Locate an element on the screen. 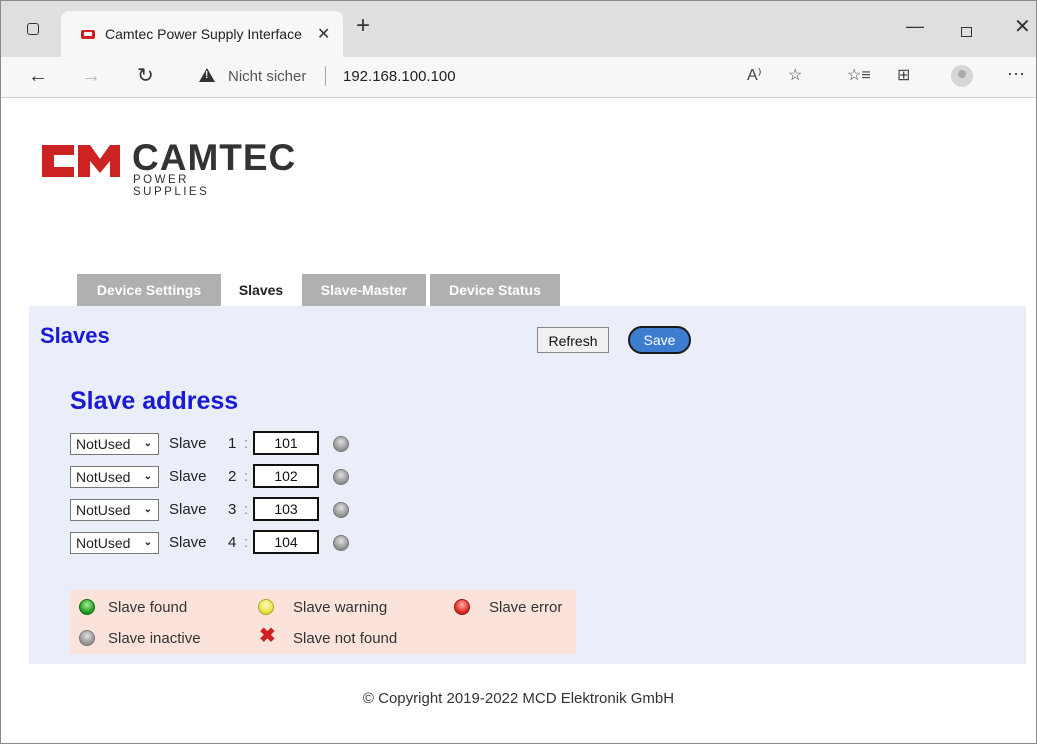 This screenshot has width=1037, height=744. red-led-icon is located at coordinates (462, 607).